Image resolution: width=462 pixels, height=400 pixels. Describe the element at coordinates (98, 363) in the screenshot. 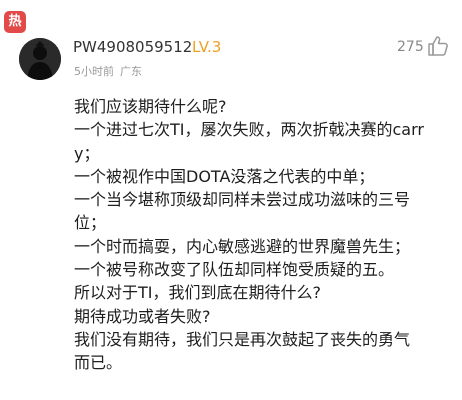

I see `comment-line: 而已。` at that location.